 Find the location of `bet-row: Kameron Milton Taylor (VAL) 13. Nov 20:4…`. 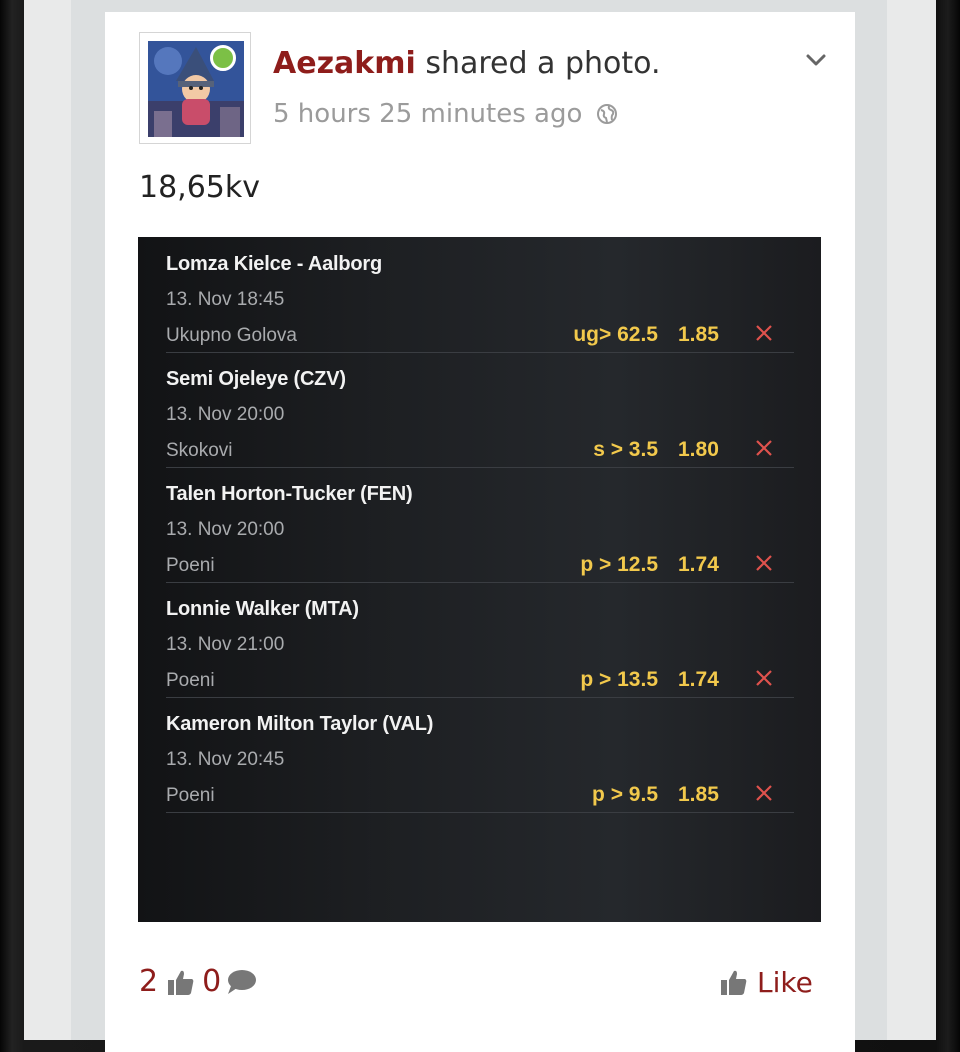

bet-row: Kameron Milton Taylor (VAL) 13. Nov 20:4… is located at coordinates (480, 755).